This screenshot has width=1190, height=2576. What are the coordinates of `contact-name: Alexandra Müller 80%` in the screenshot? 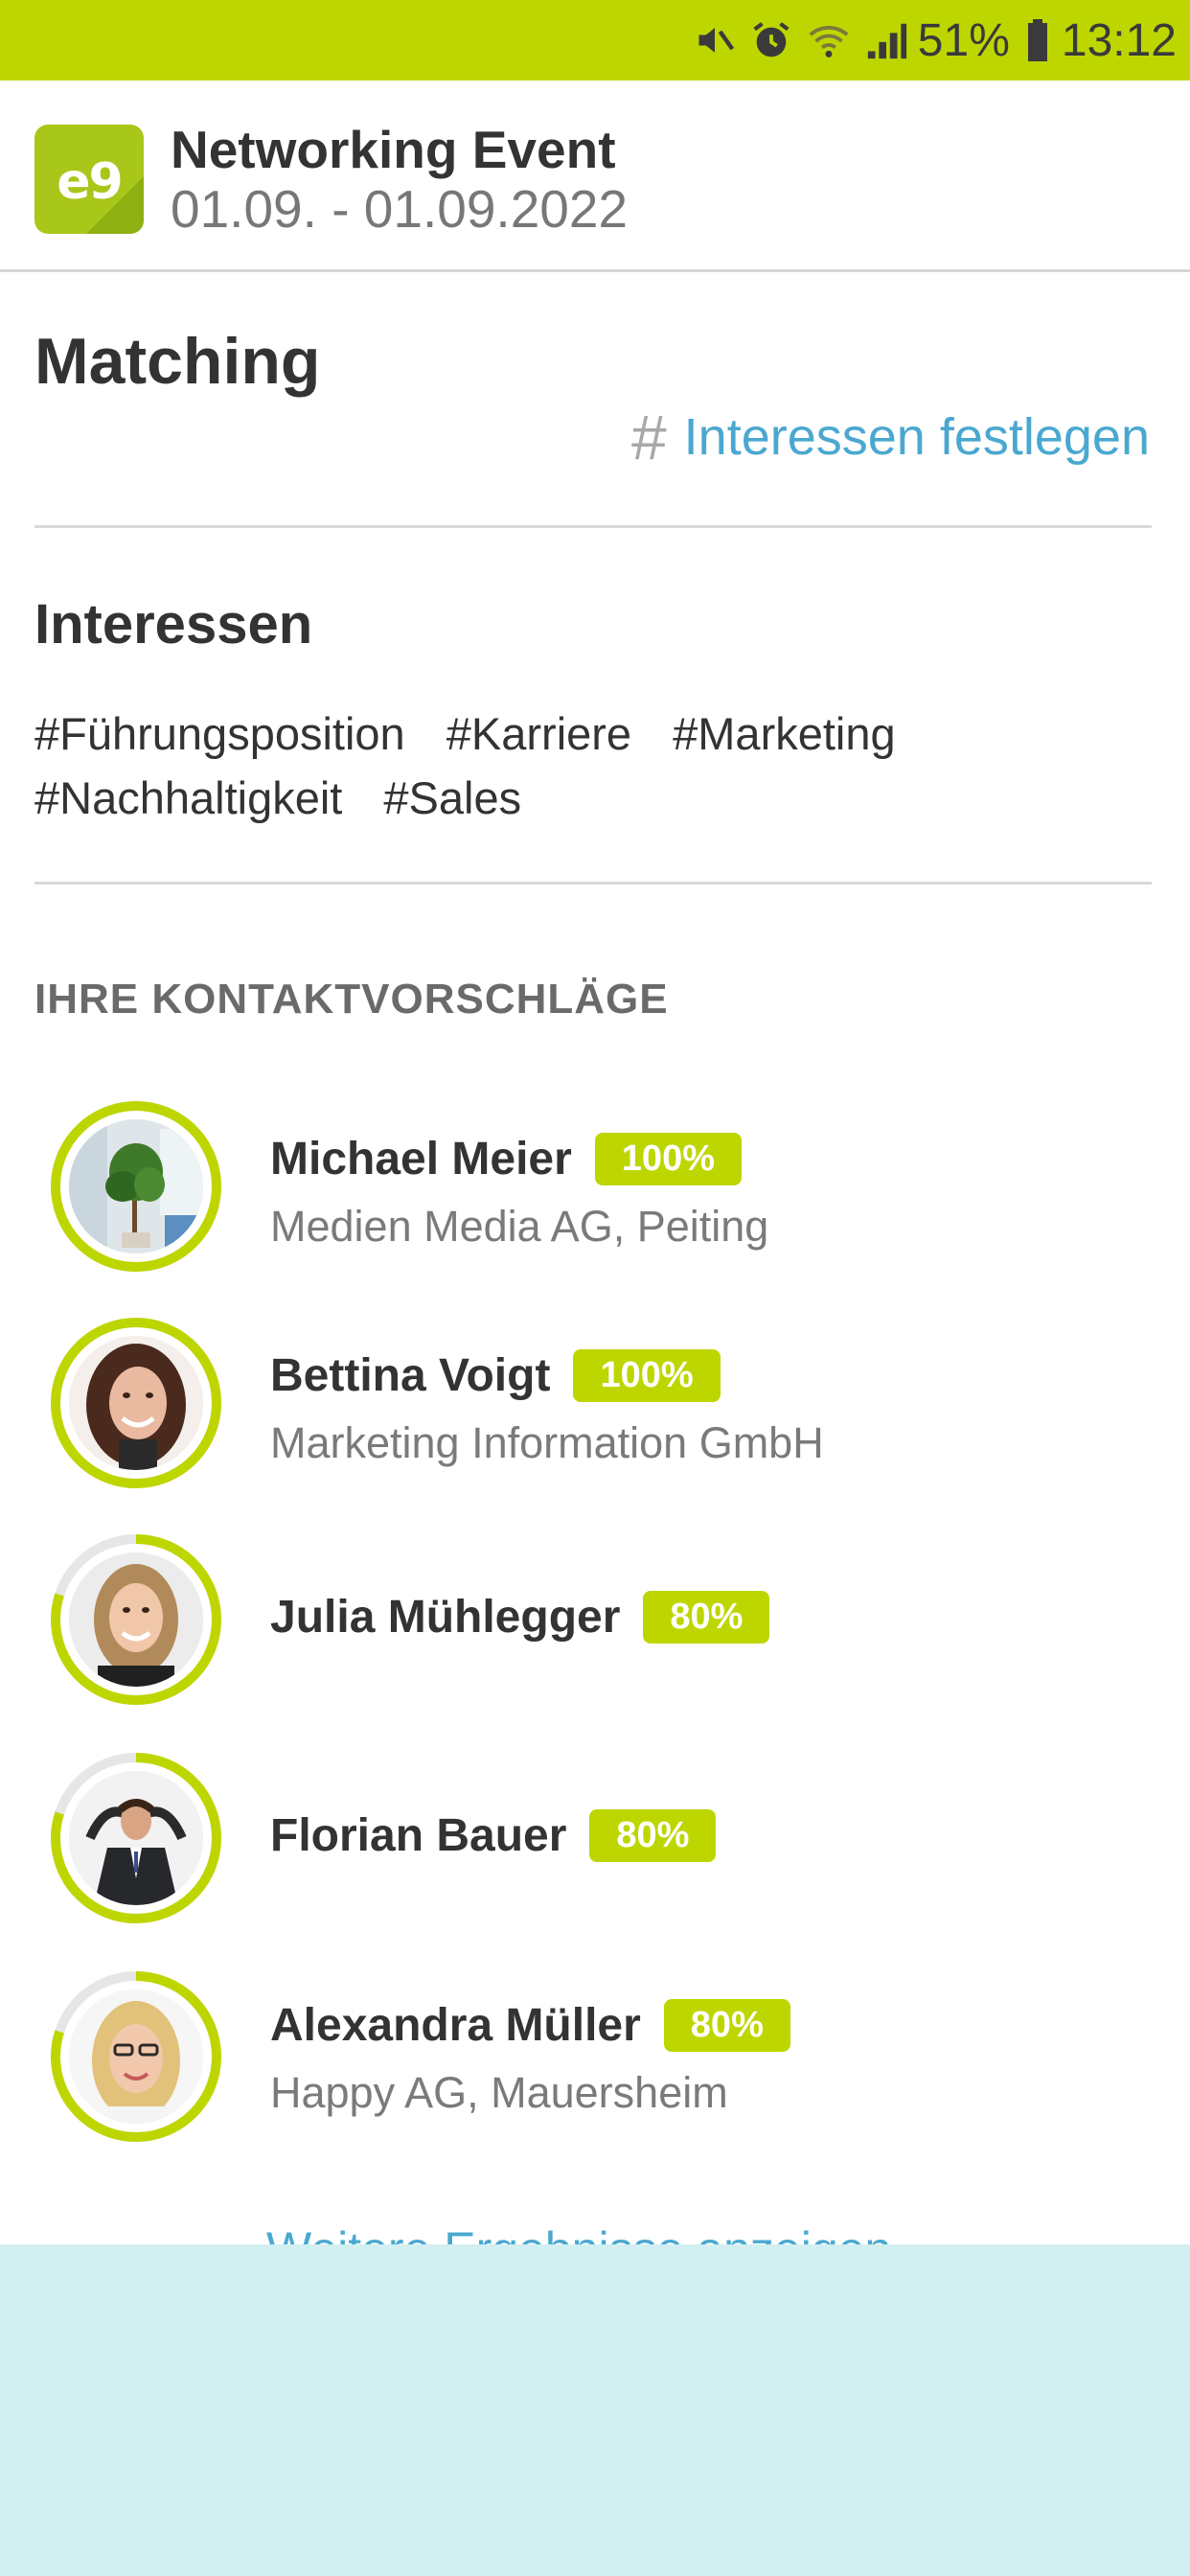 It's located at (530, 2026).